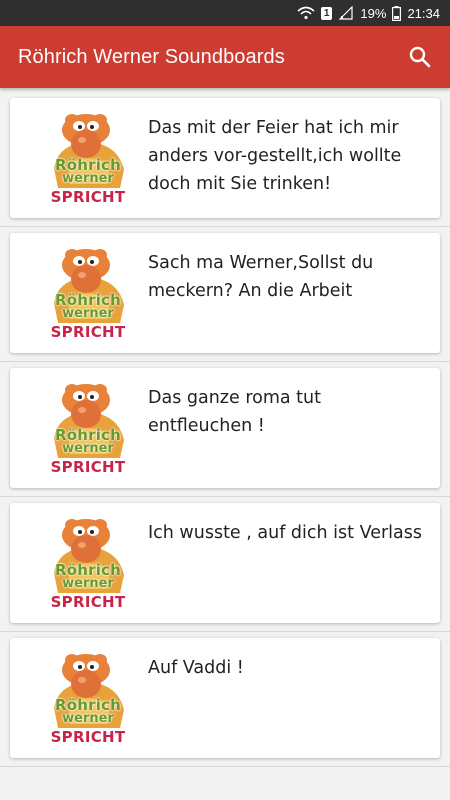  What do you see at coordinates (423, 13) in the screenshot?
I see `clock: 21:34` at bounding box center [423, 13].